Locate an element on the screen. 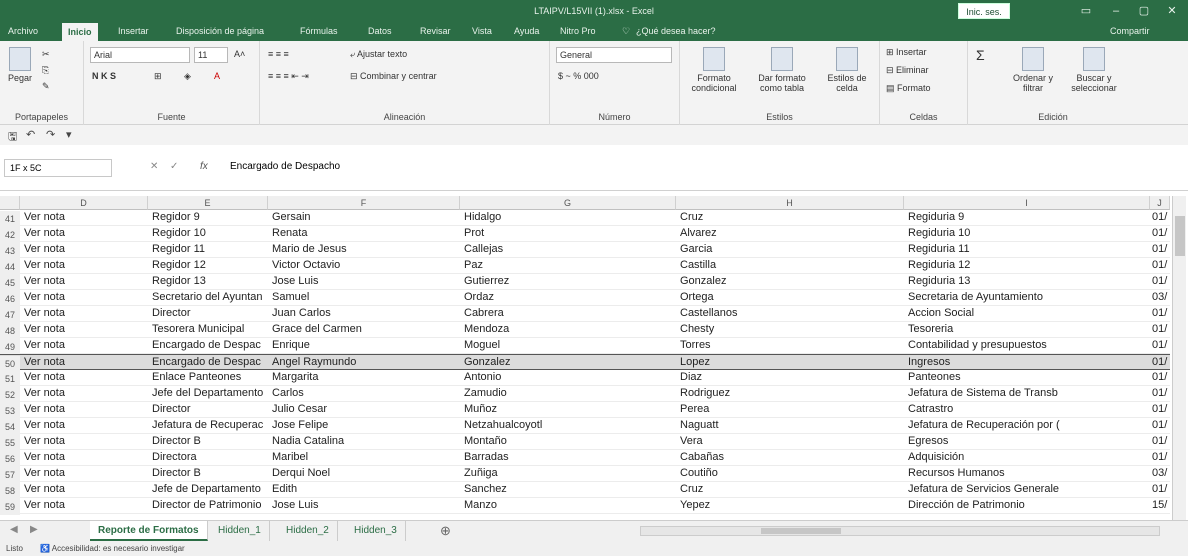 The image size is (1188, 556). row-header: 48 is located at coordinates (10, 331).